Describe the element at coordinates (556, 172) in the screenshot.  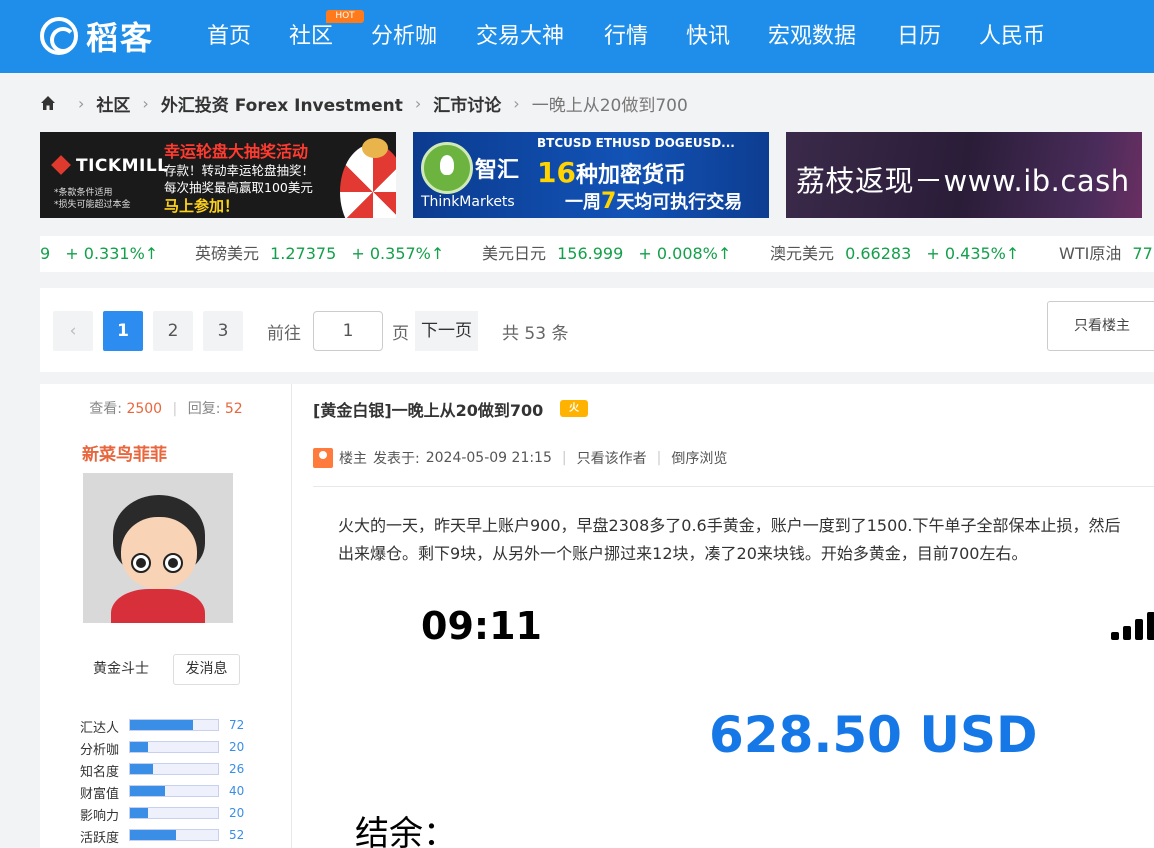
I see `crypto-count: 16` at that location.